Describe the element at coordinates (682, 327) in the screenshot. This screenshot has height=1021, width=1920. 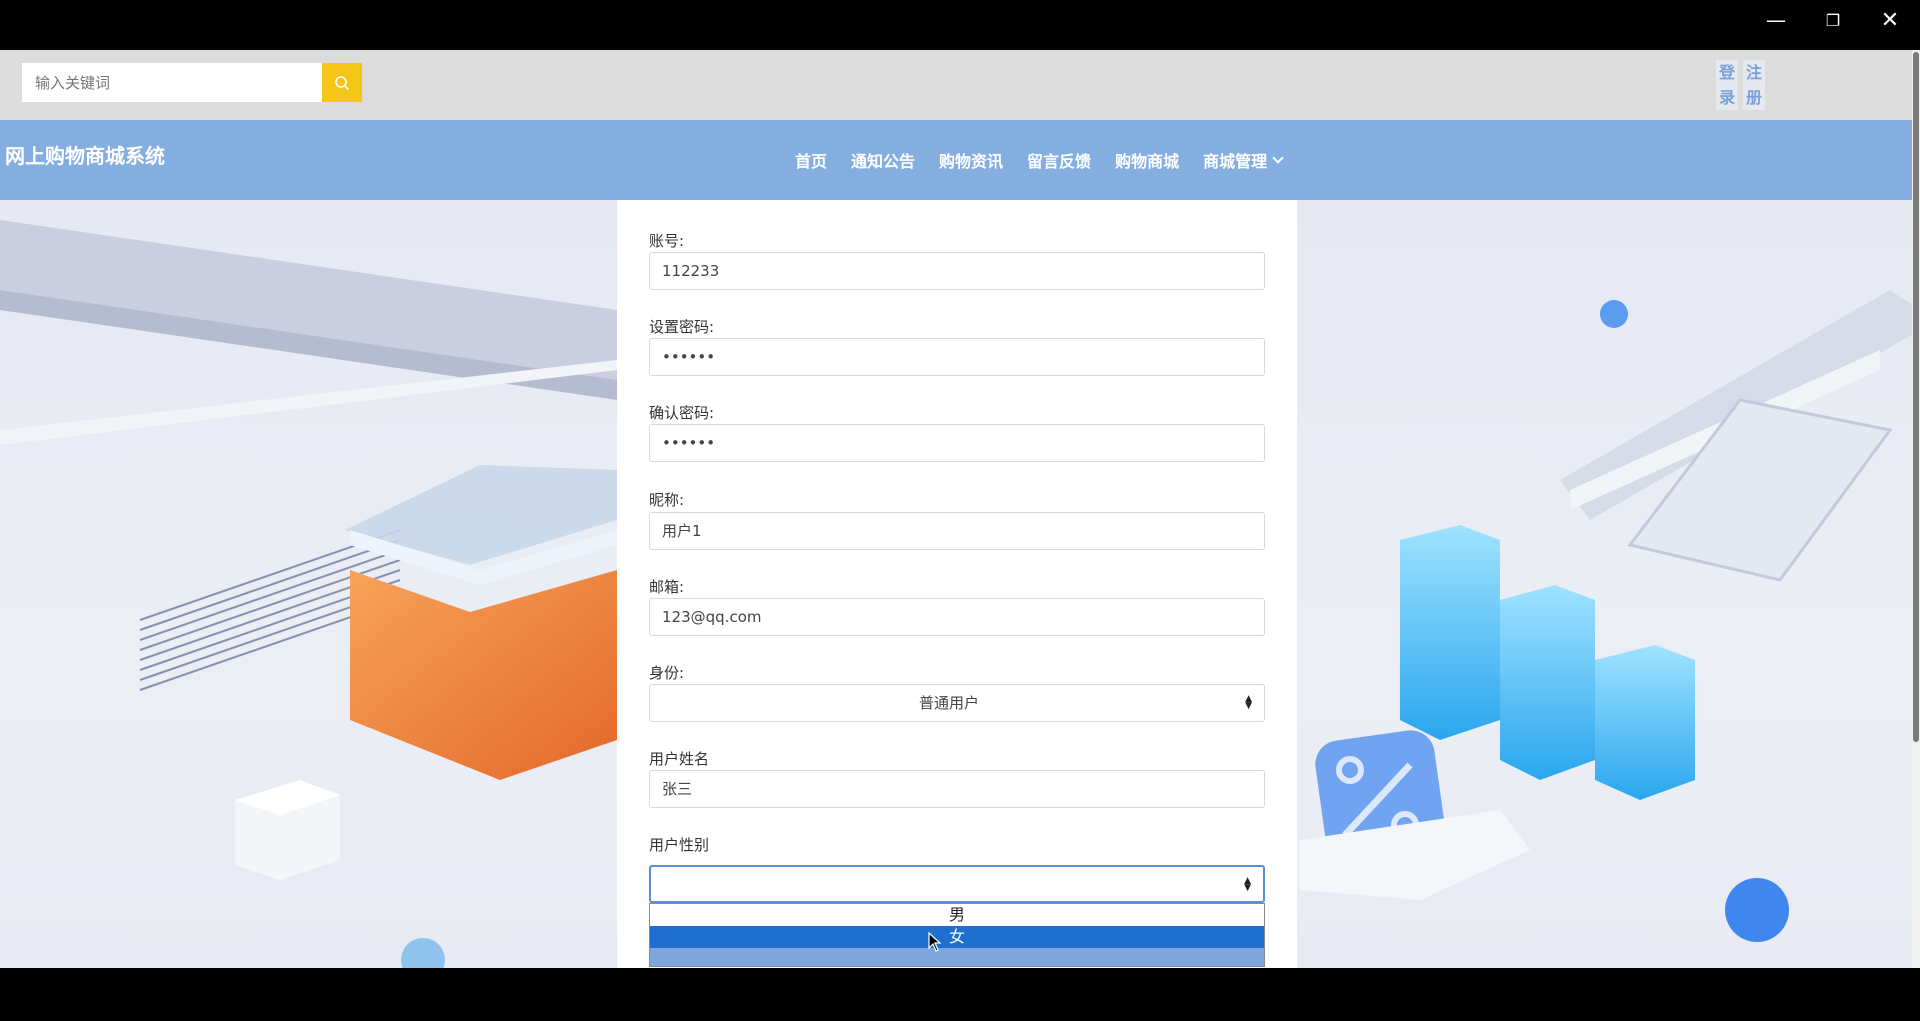
I see `password-label: 设置密码:` at that location.